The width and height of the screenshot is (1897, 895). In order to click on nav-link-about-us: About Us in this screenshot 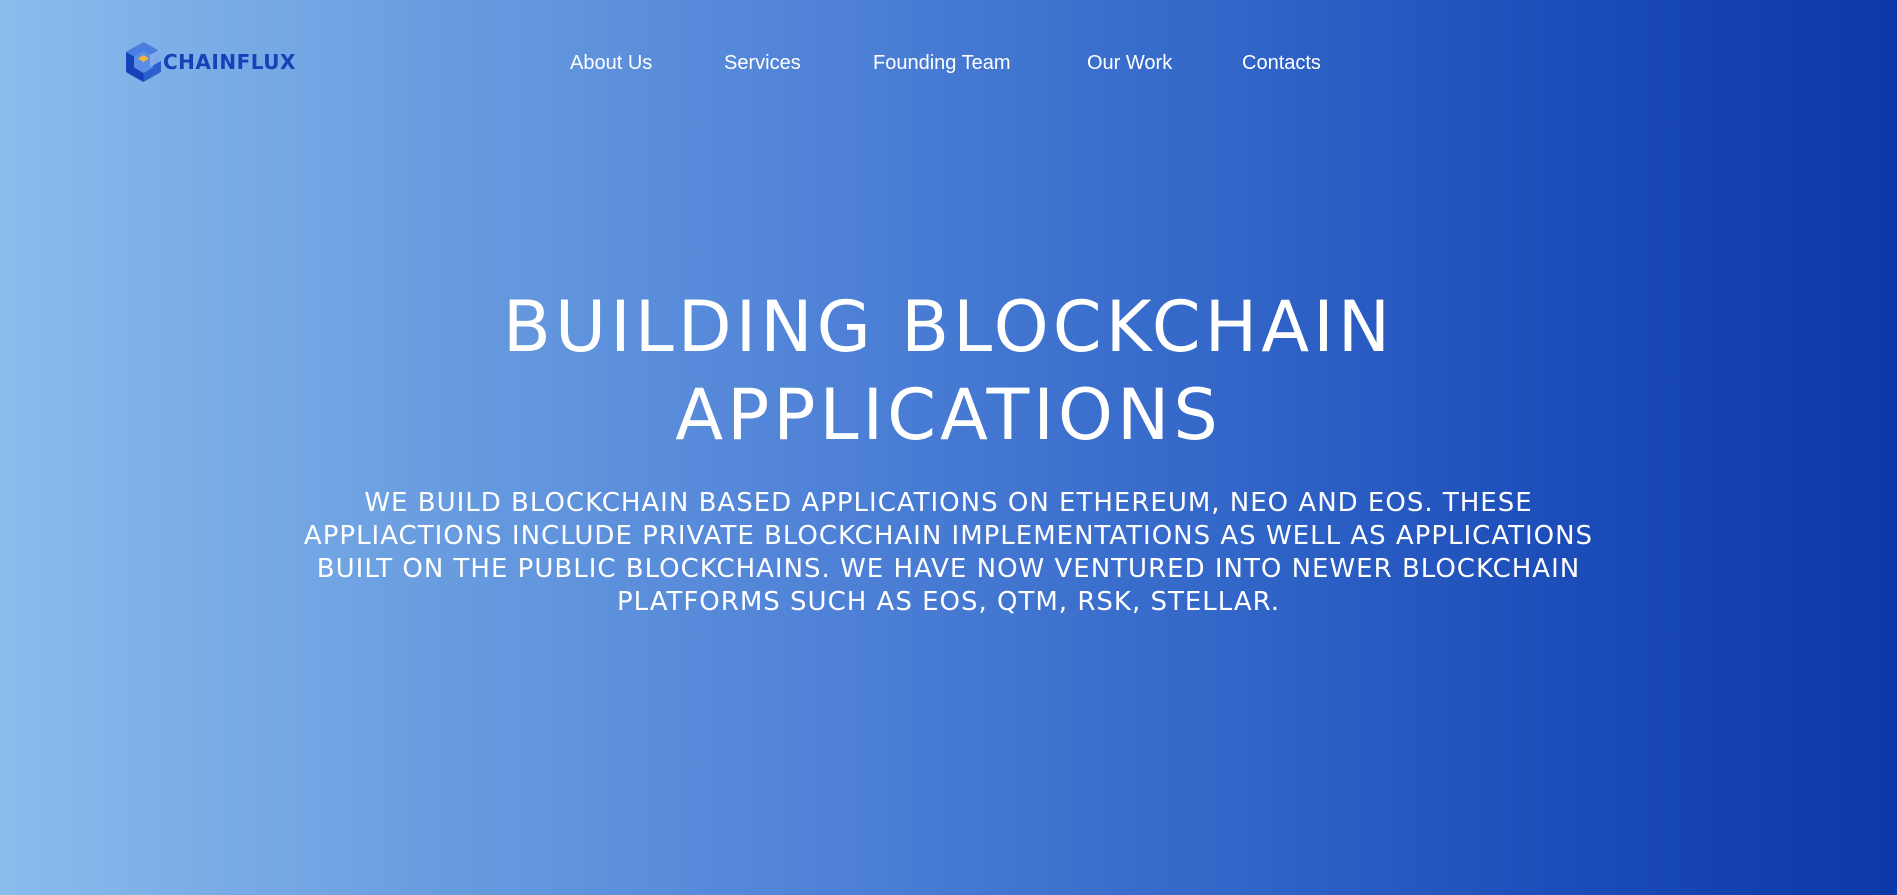, I will do `click(611, 63)`.